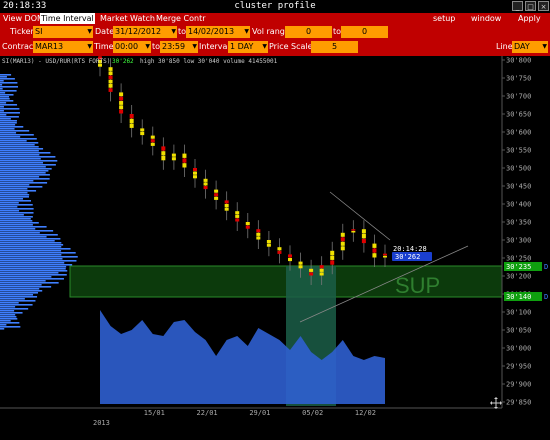  Describe the element at coordinates (486, 18) in the screenshot. I see `menu-window: window` at that location.